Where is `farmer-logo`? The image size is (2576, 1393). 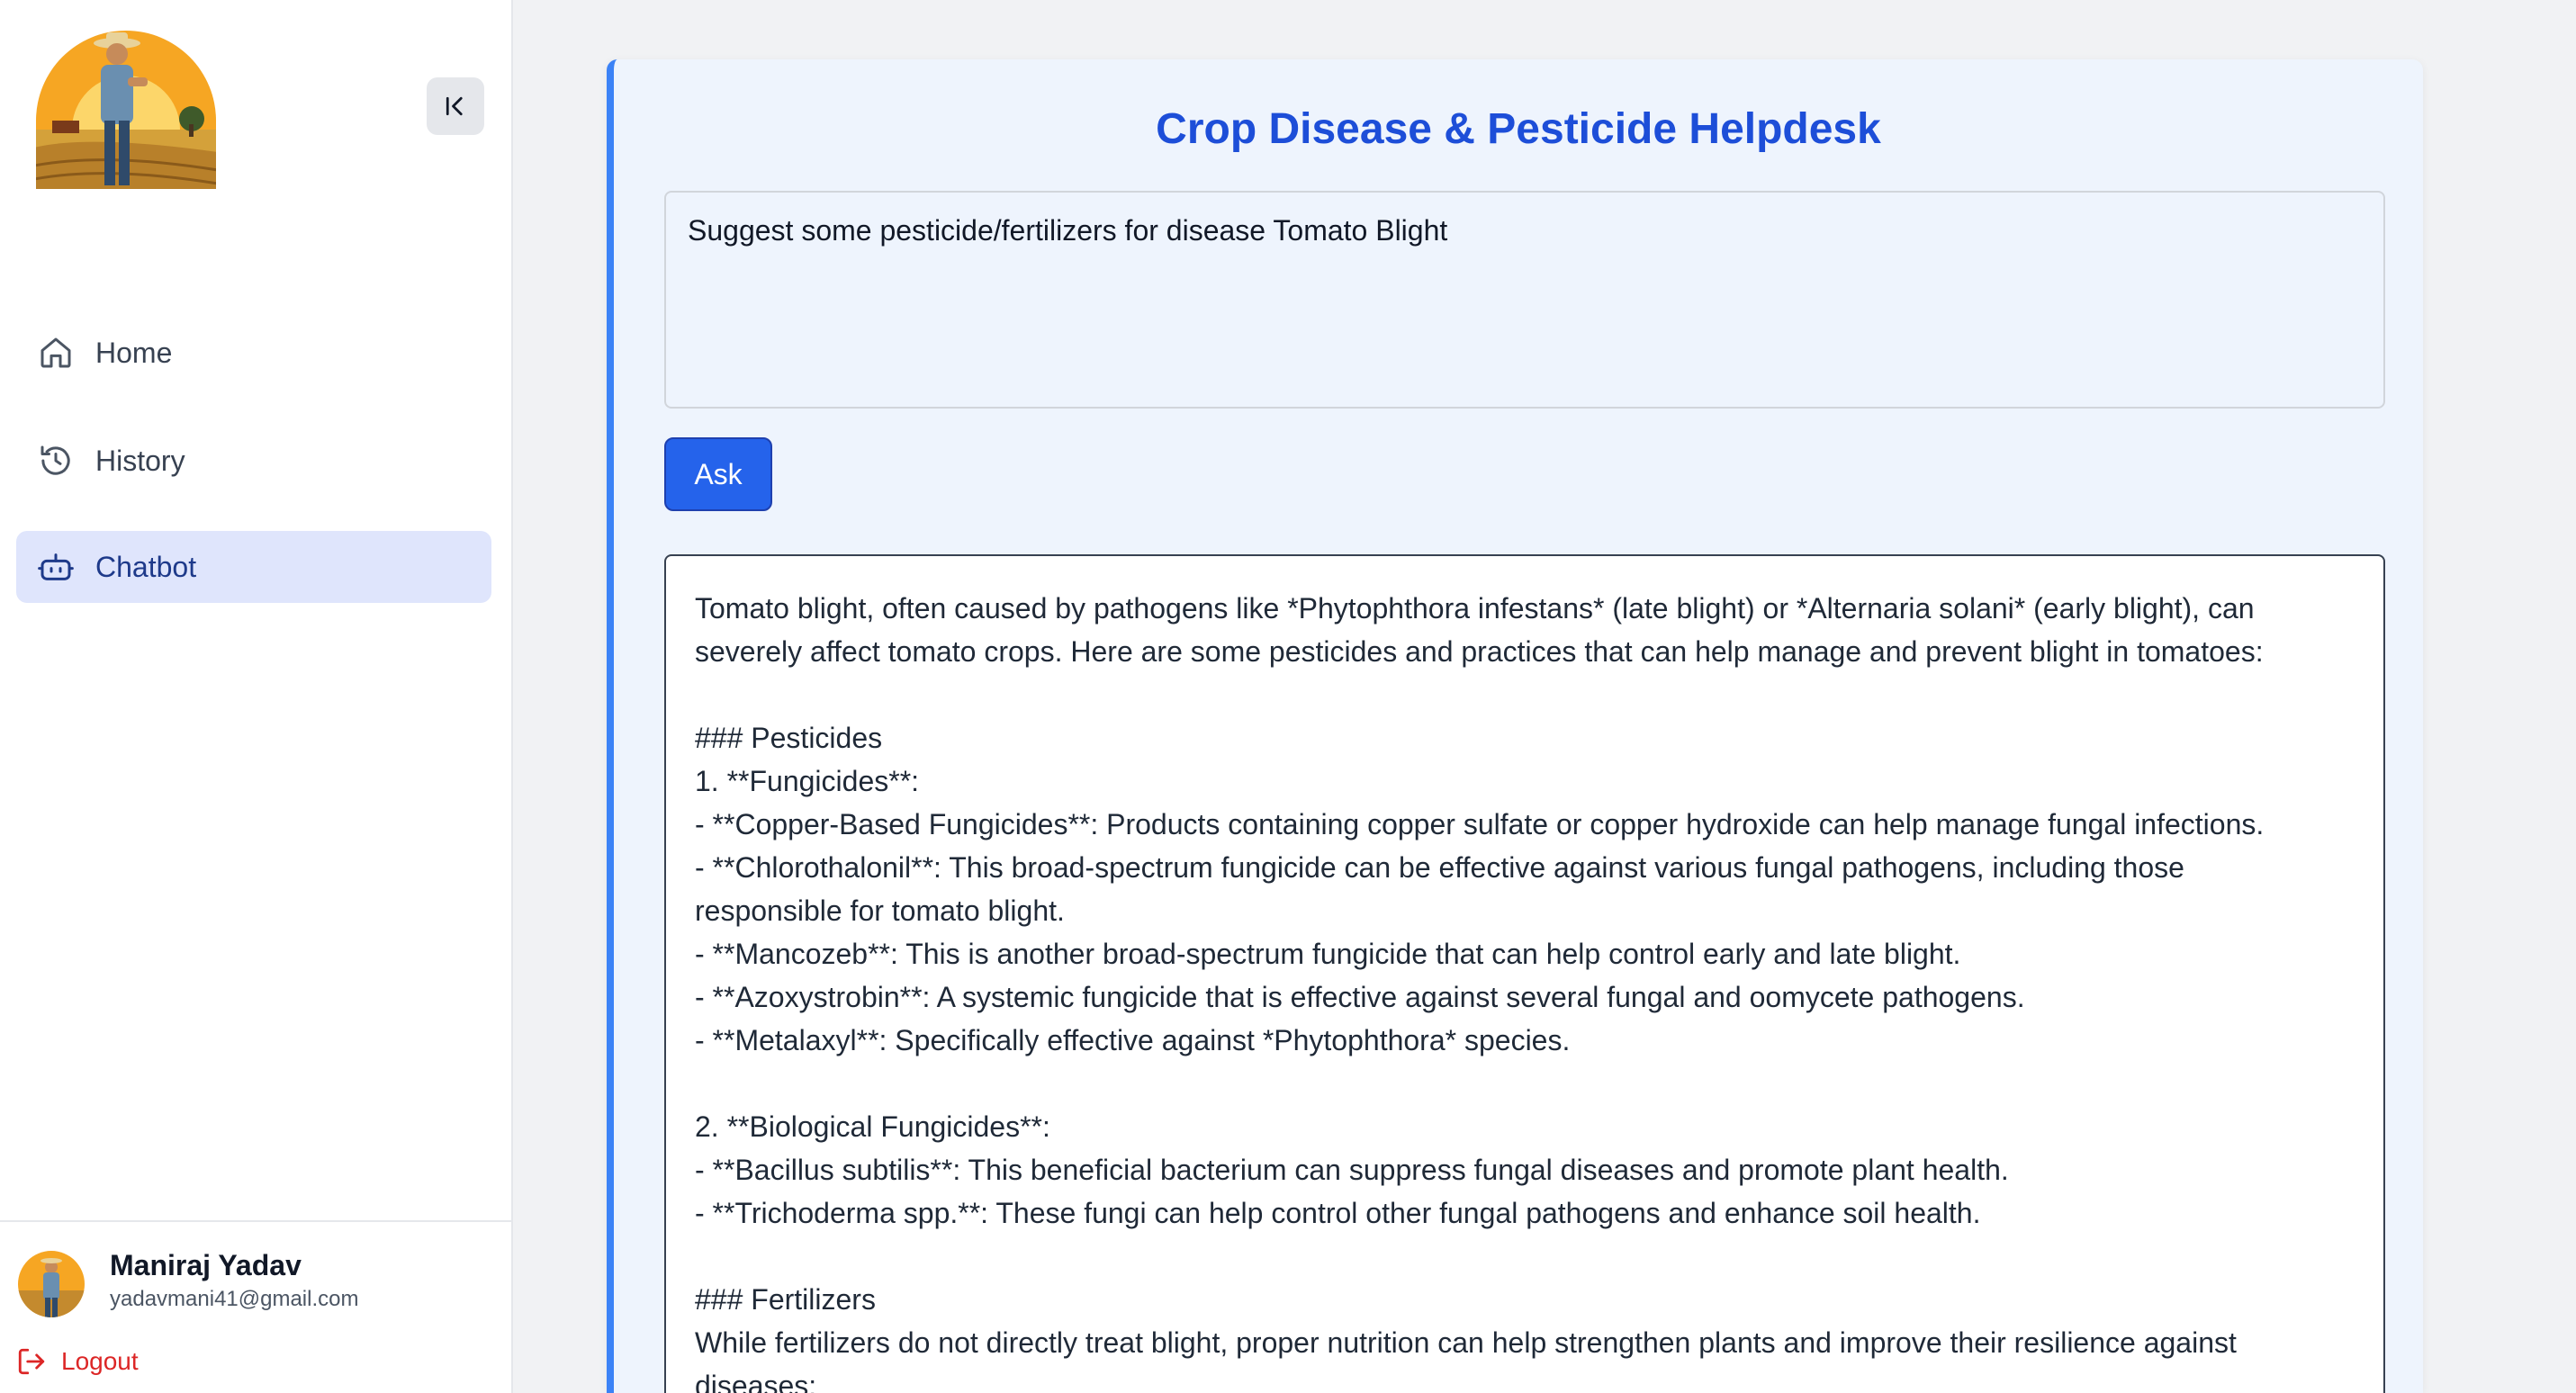
farmer-logo is located at coordinates (126, 110).